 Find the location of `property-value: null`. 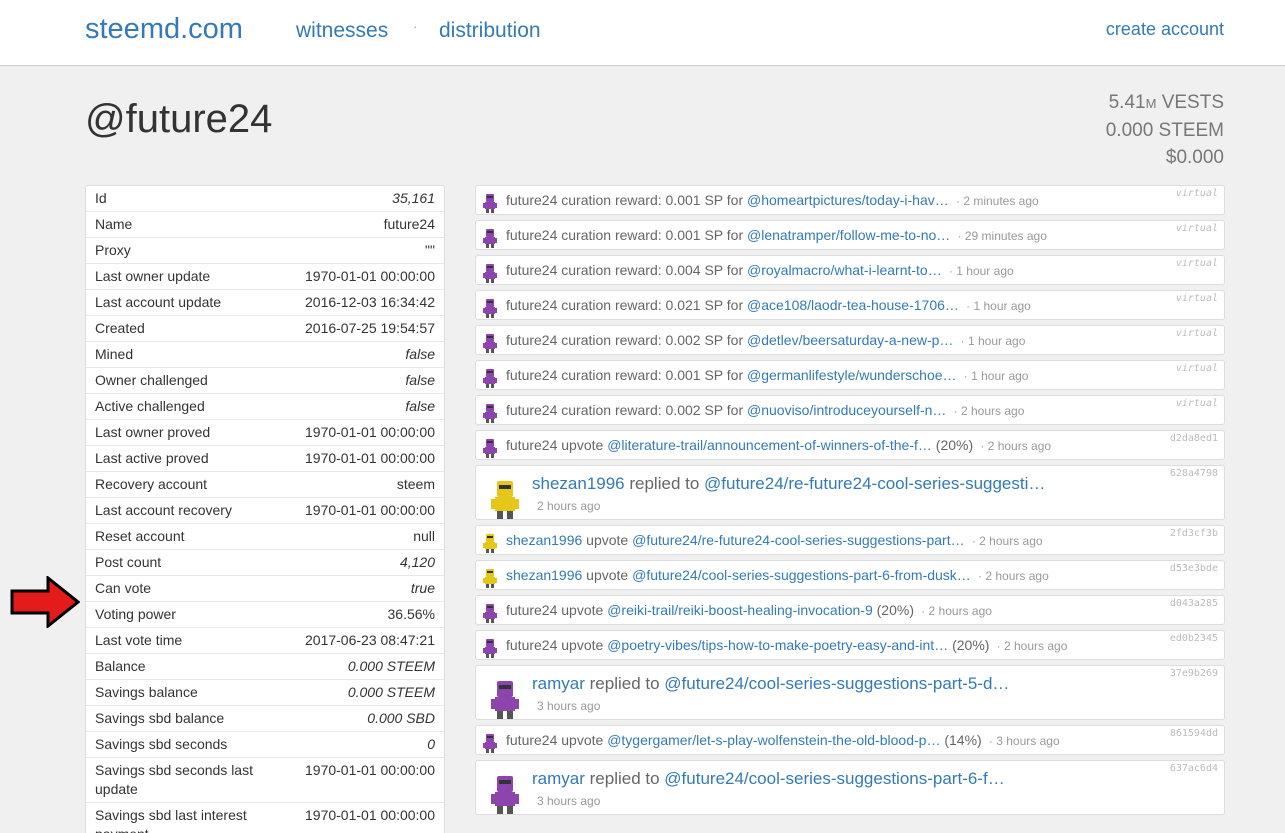

property-value: null is located at coordinates (424, 536).